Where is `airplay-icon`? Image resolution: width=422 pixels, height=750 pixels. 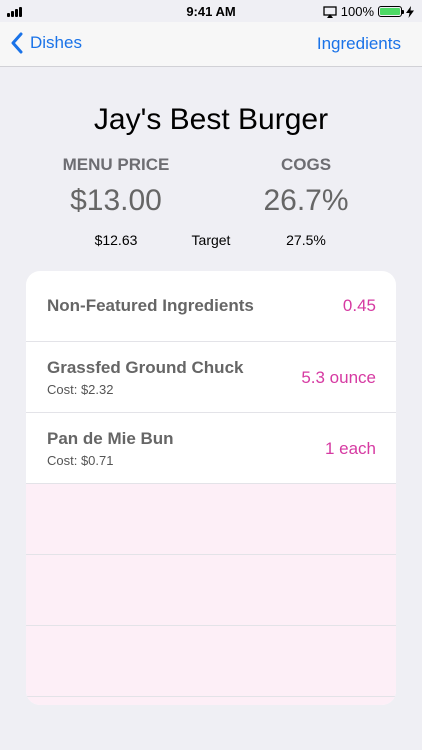 airplay-icon is located at coordinates (330, 11).